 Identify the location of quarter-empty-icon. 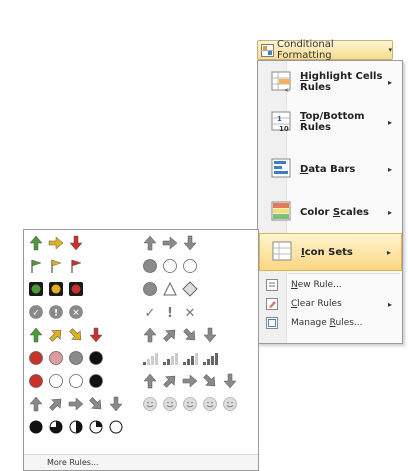
(116, 427).